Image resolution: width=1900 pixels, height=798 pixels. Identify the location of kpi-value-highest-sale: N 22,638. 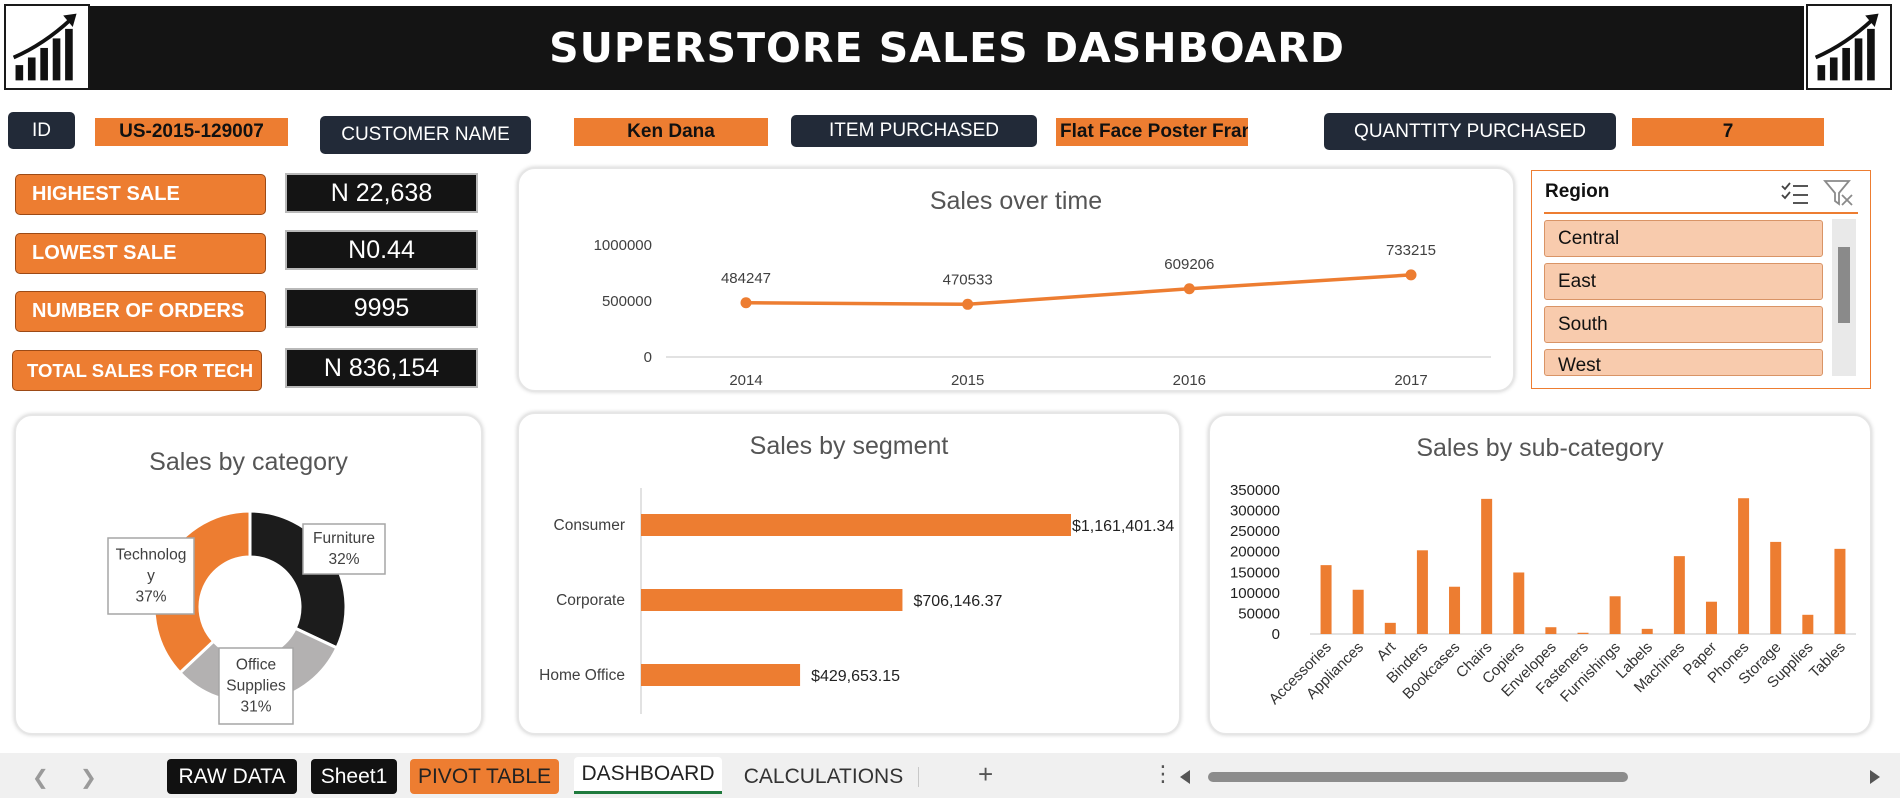
(381, 193).